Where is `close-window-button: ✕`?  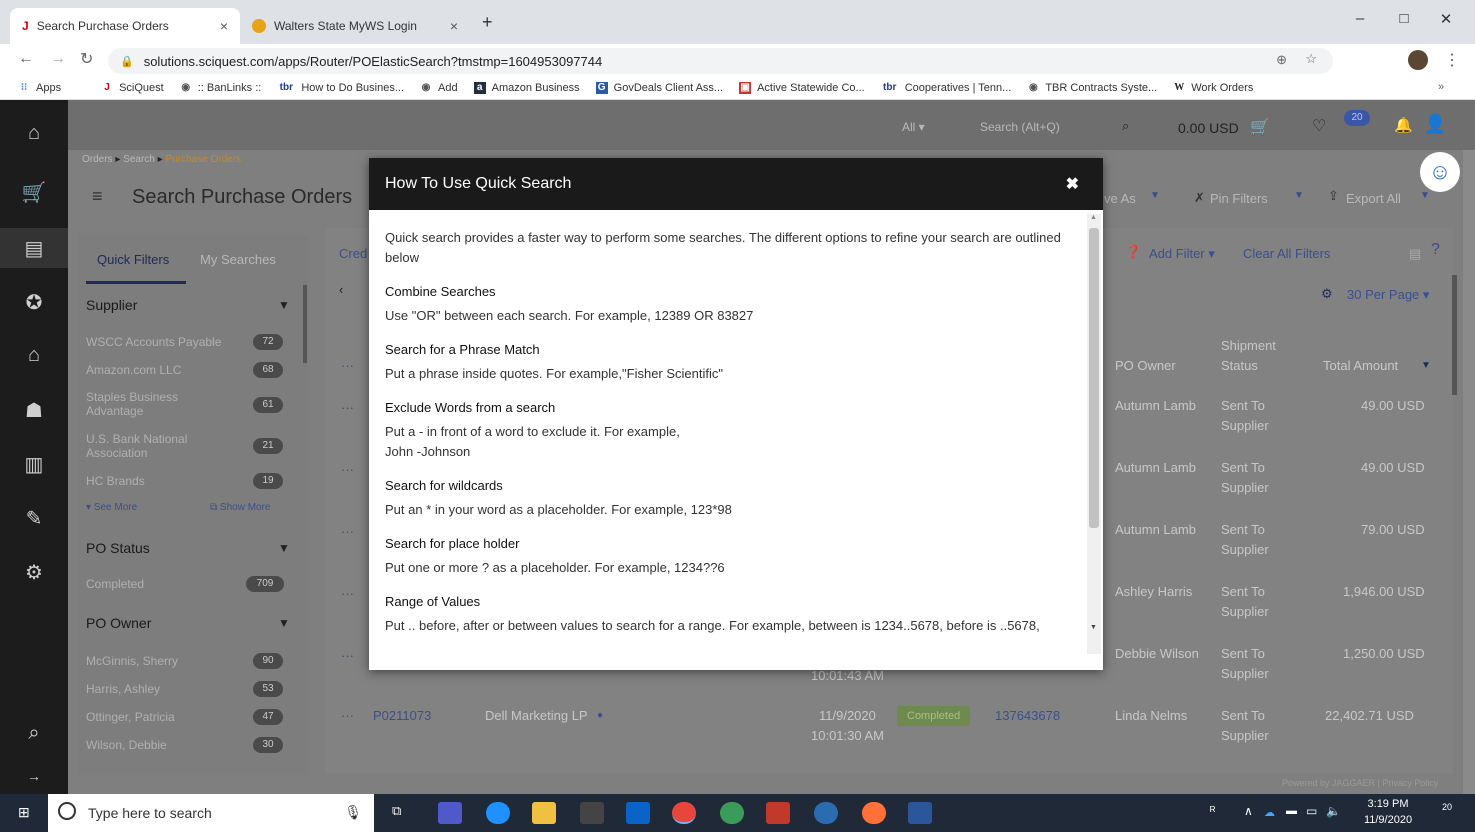
close-window-button: ✕ is located at coordinates (1446, 19).